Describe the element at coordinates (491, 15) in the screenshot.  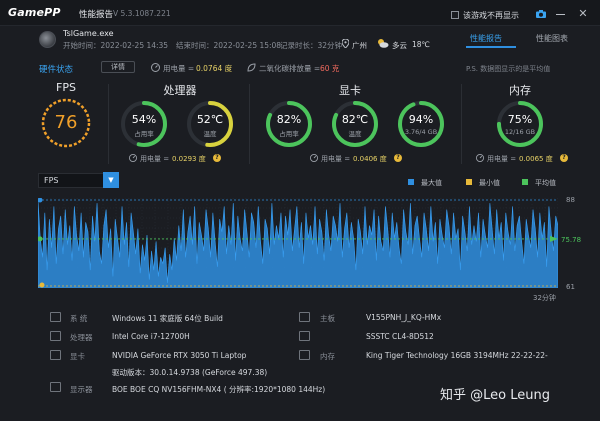
I see `noshow-label: 该游戏不再显示` at that location.